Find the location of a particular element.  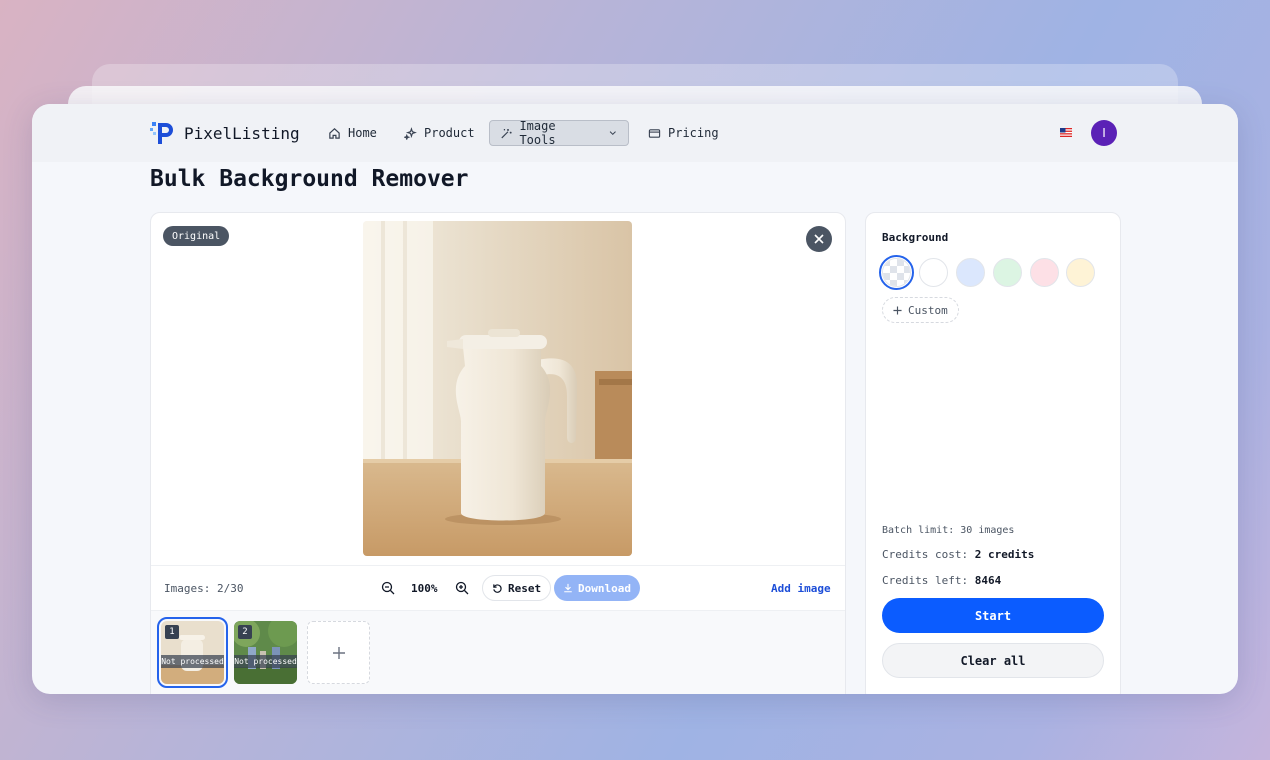

thumbnail-2-status: Not processed is located at coordinates (265, 661).